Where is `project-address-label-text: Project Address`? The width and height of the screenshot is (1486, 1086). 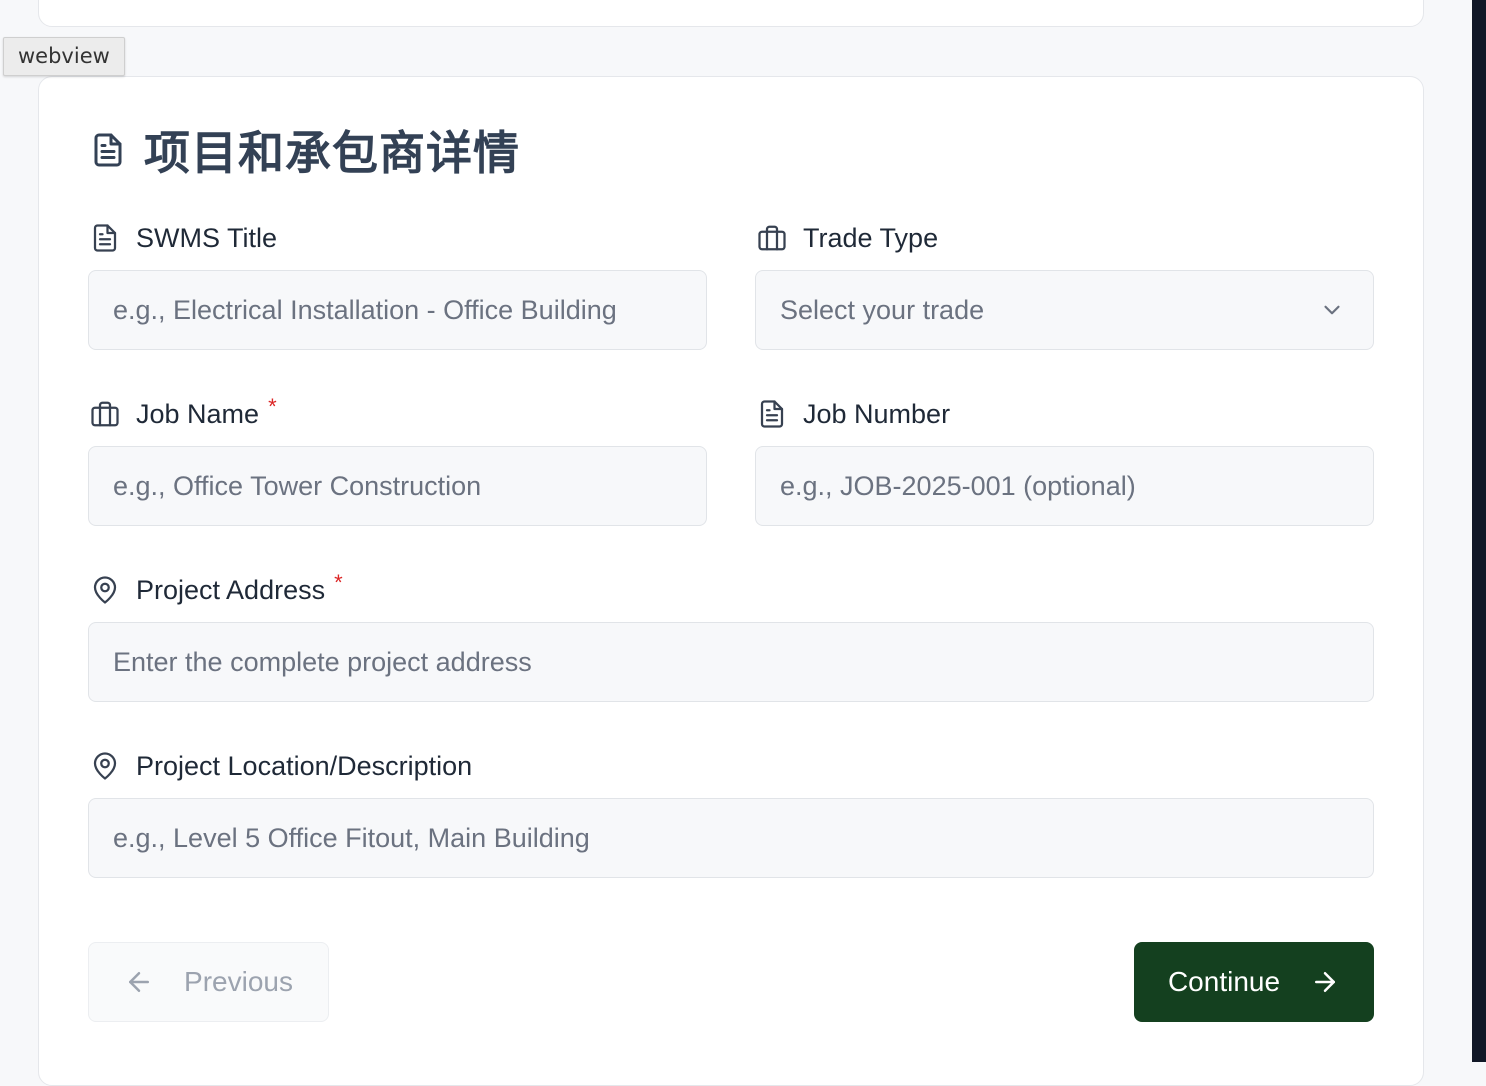
project-address-label-text: Project Address is located at coordinates (231, 589).